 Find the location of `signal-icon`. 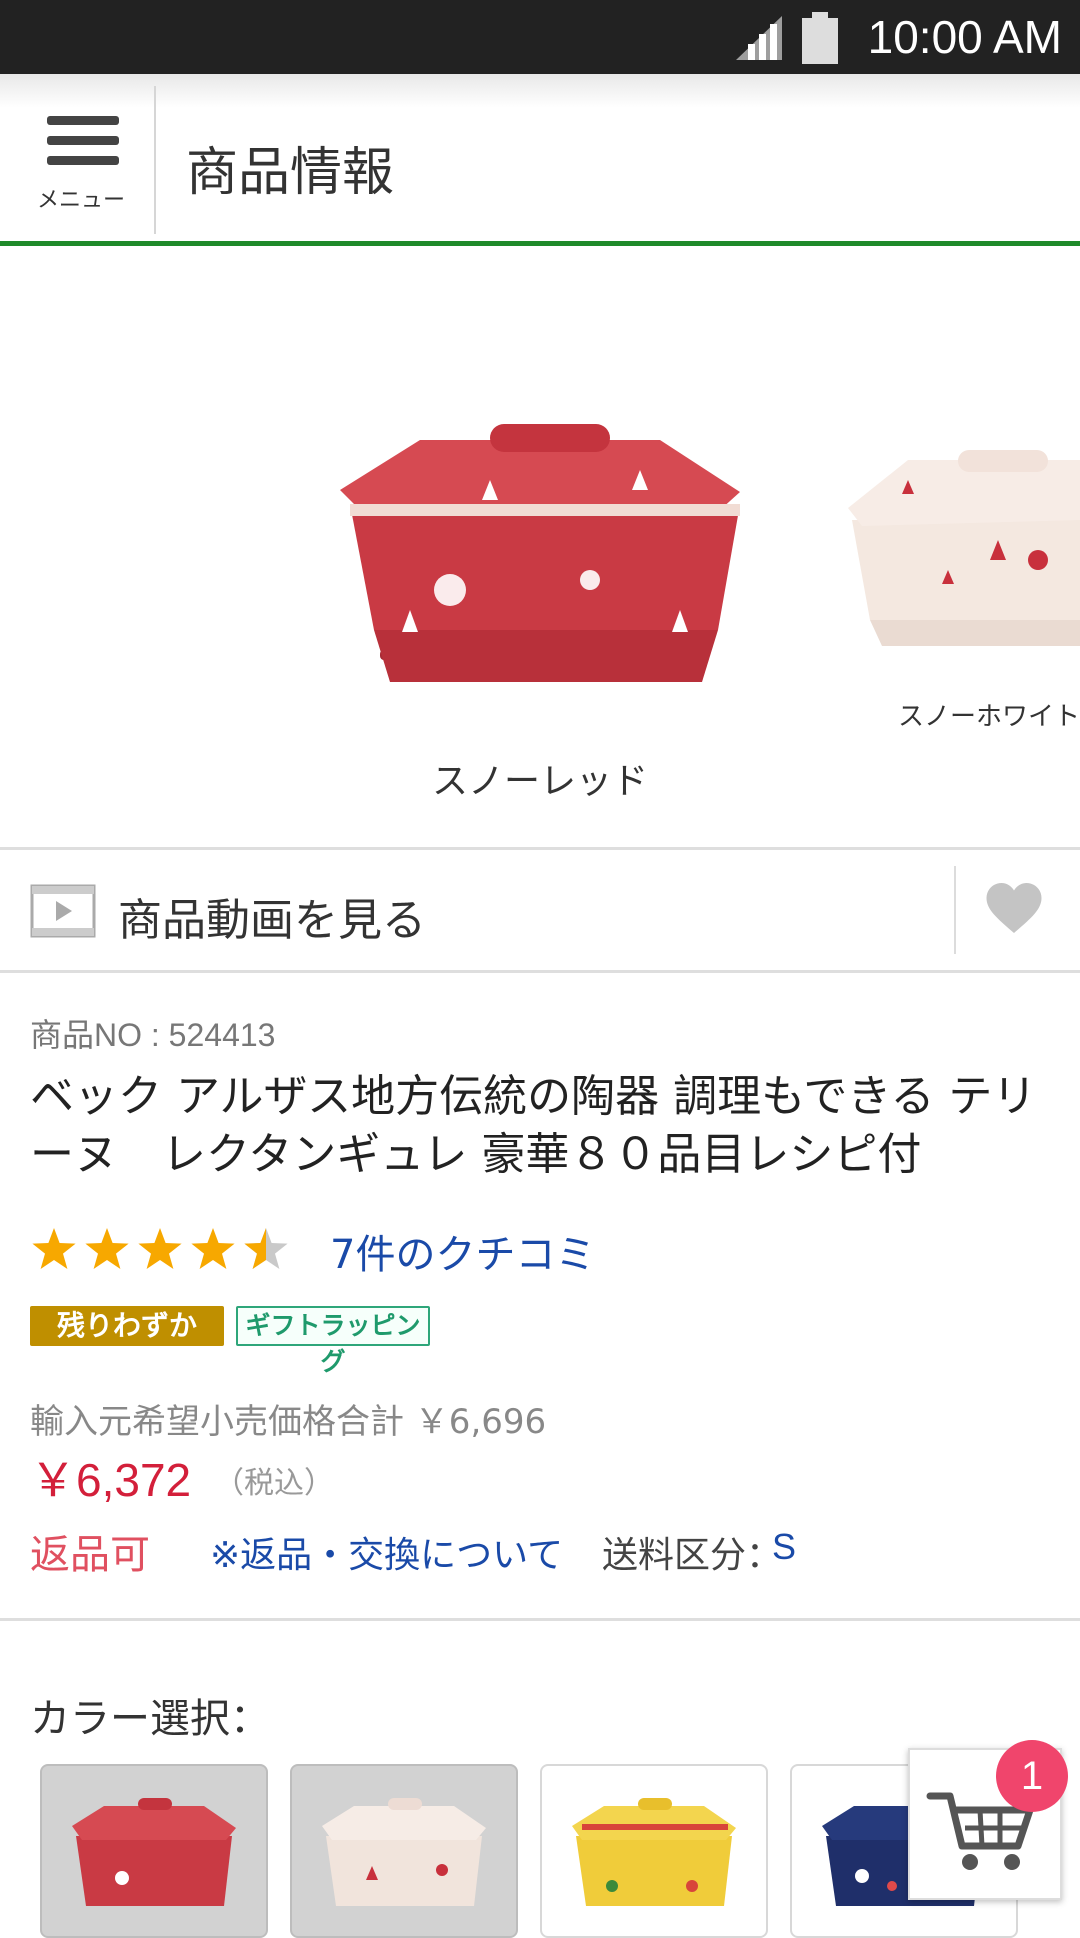

signal-icon is located at coordinates (759, 38).